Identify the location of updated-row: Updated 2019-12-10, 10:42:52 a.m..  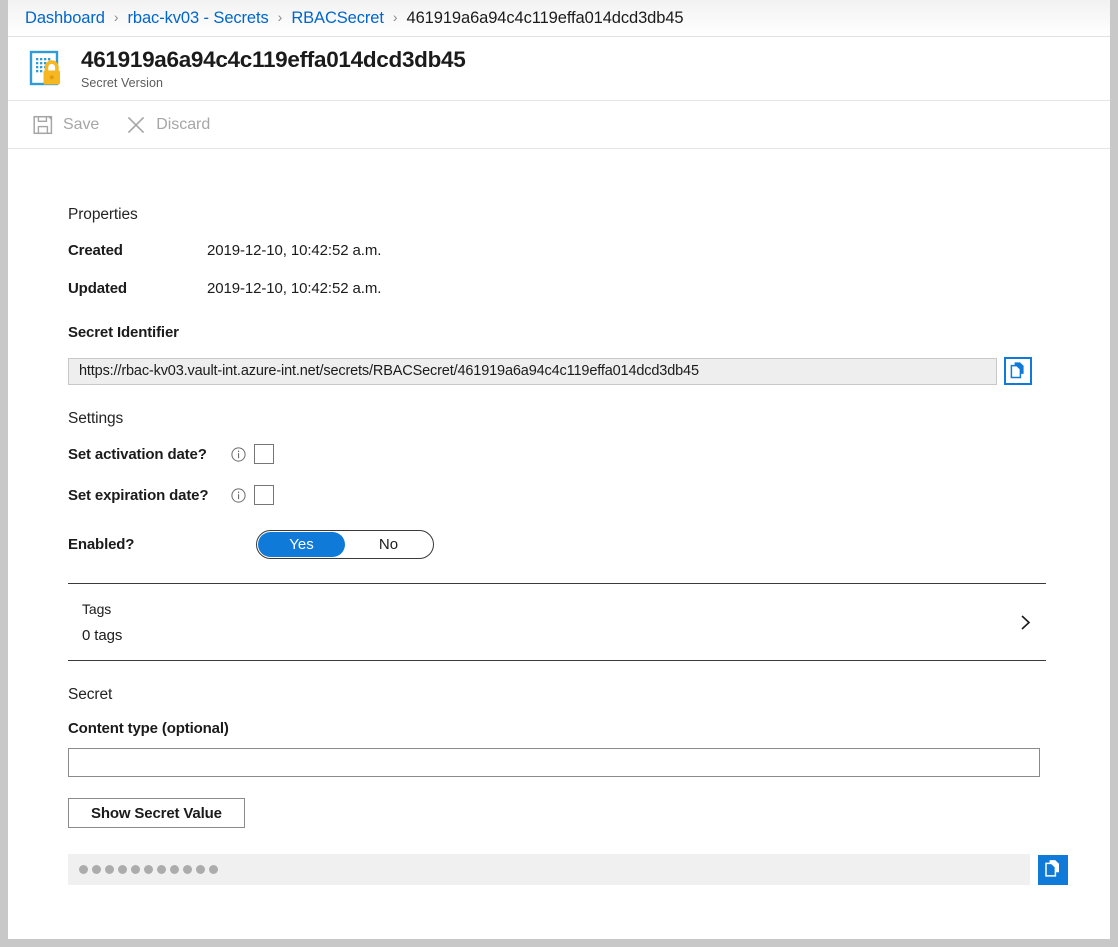
(589, 288).